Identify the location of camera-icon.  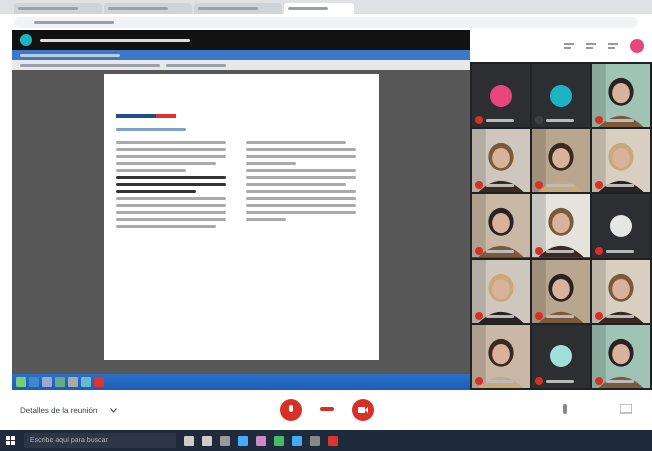
(363, 410).